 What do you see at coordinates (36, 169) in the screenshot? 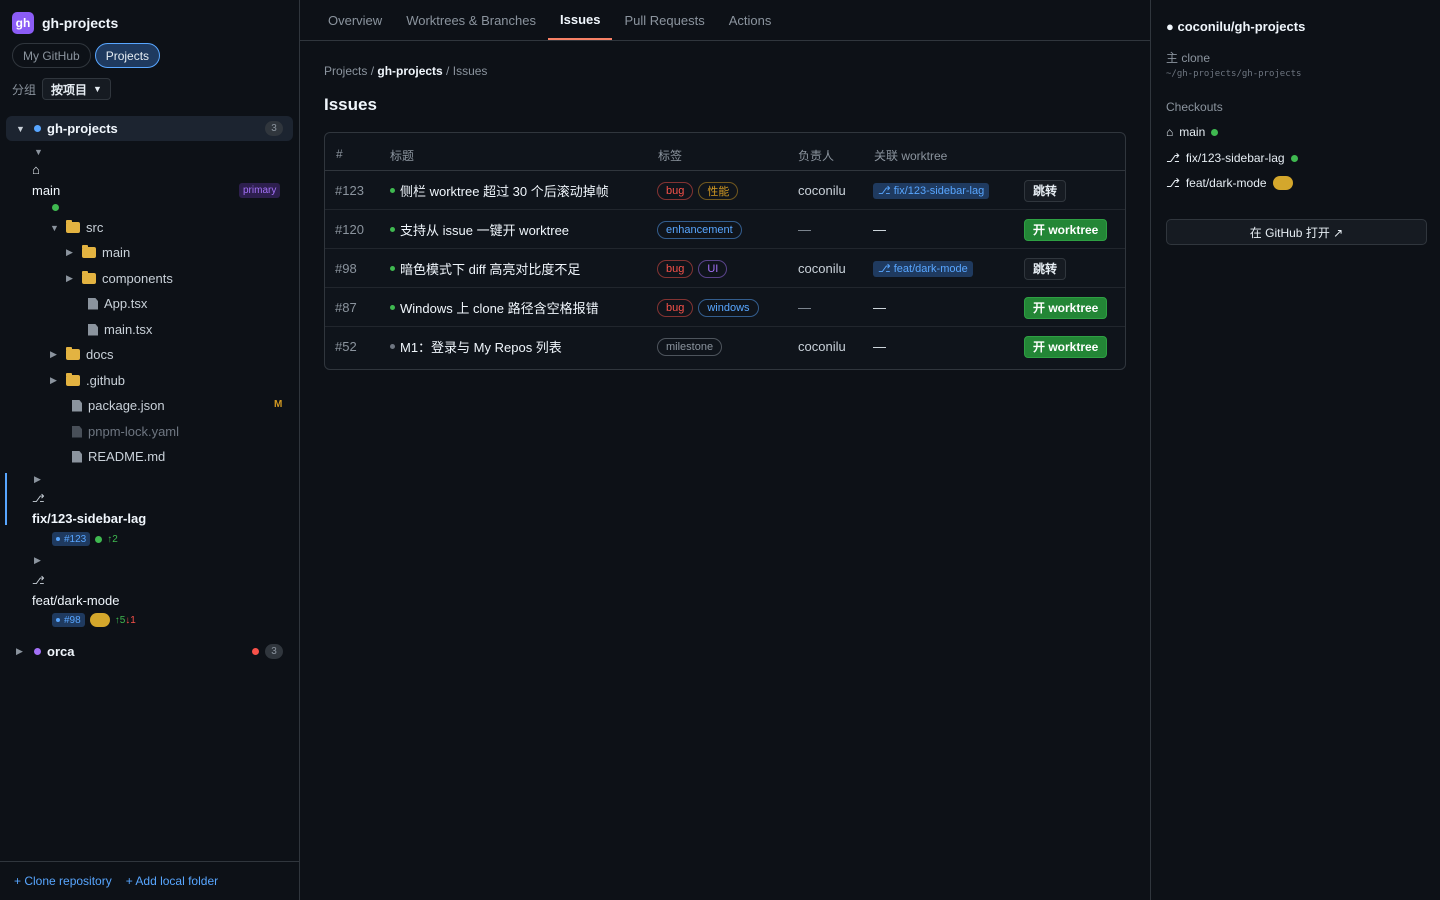
I see `home-icon: ⌂` at bounding box center [36, 169].